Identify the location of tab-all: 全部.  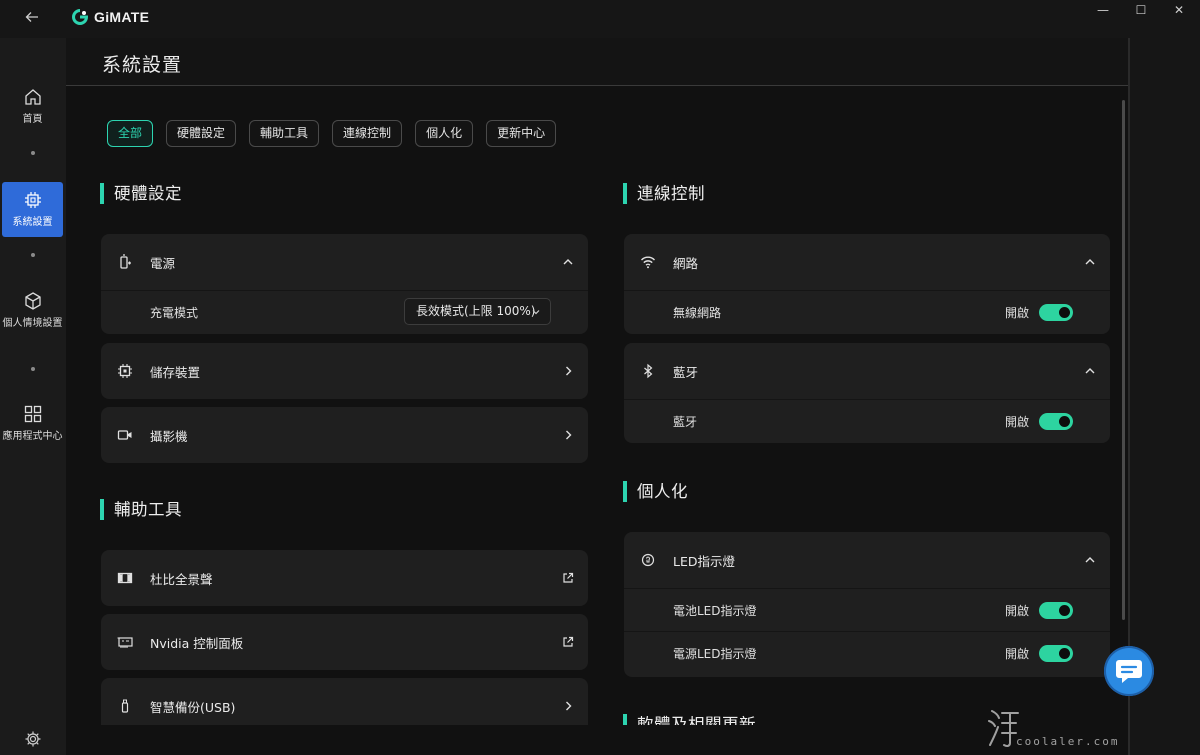
(130, 133).